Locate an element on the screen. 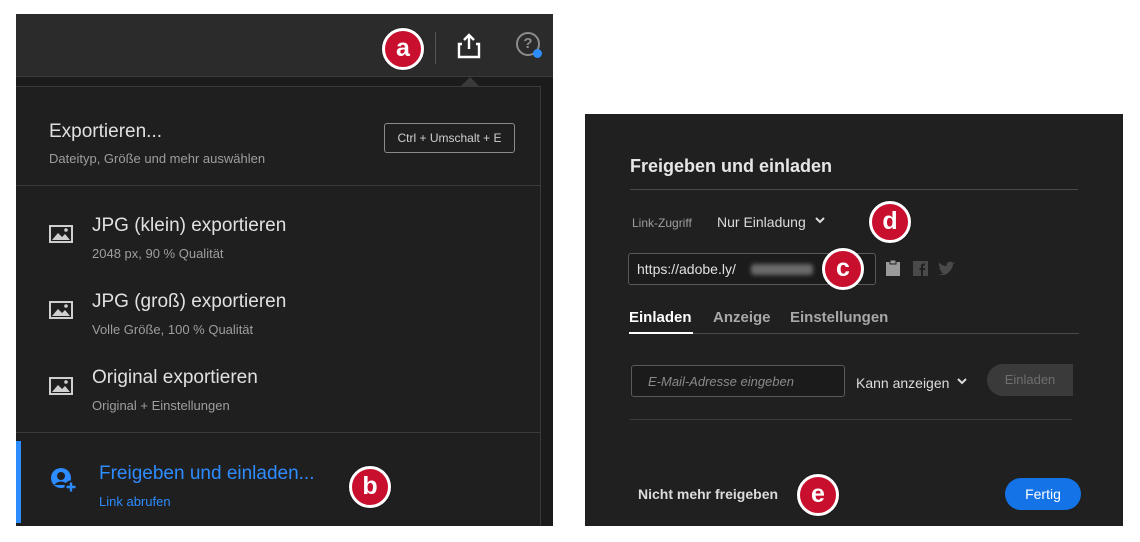 This screenshot has width=1140, height=542. callout-marker-e: e is located at coordinates (818, 495).